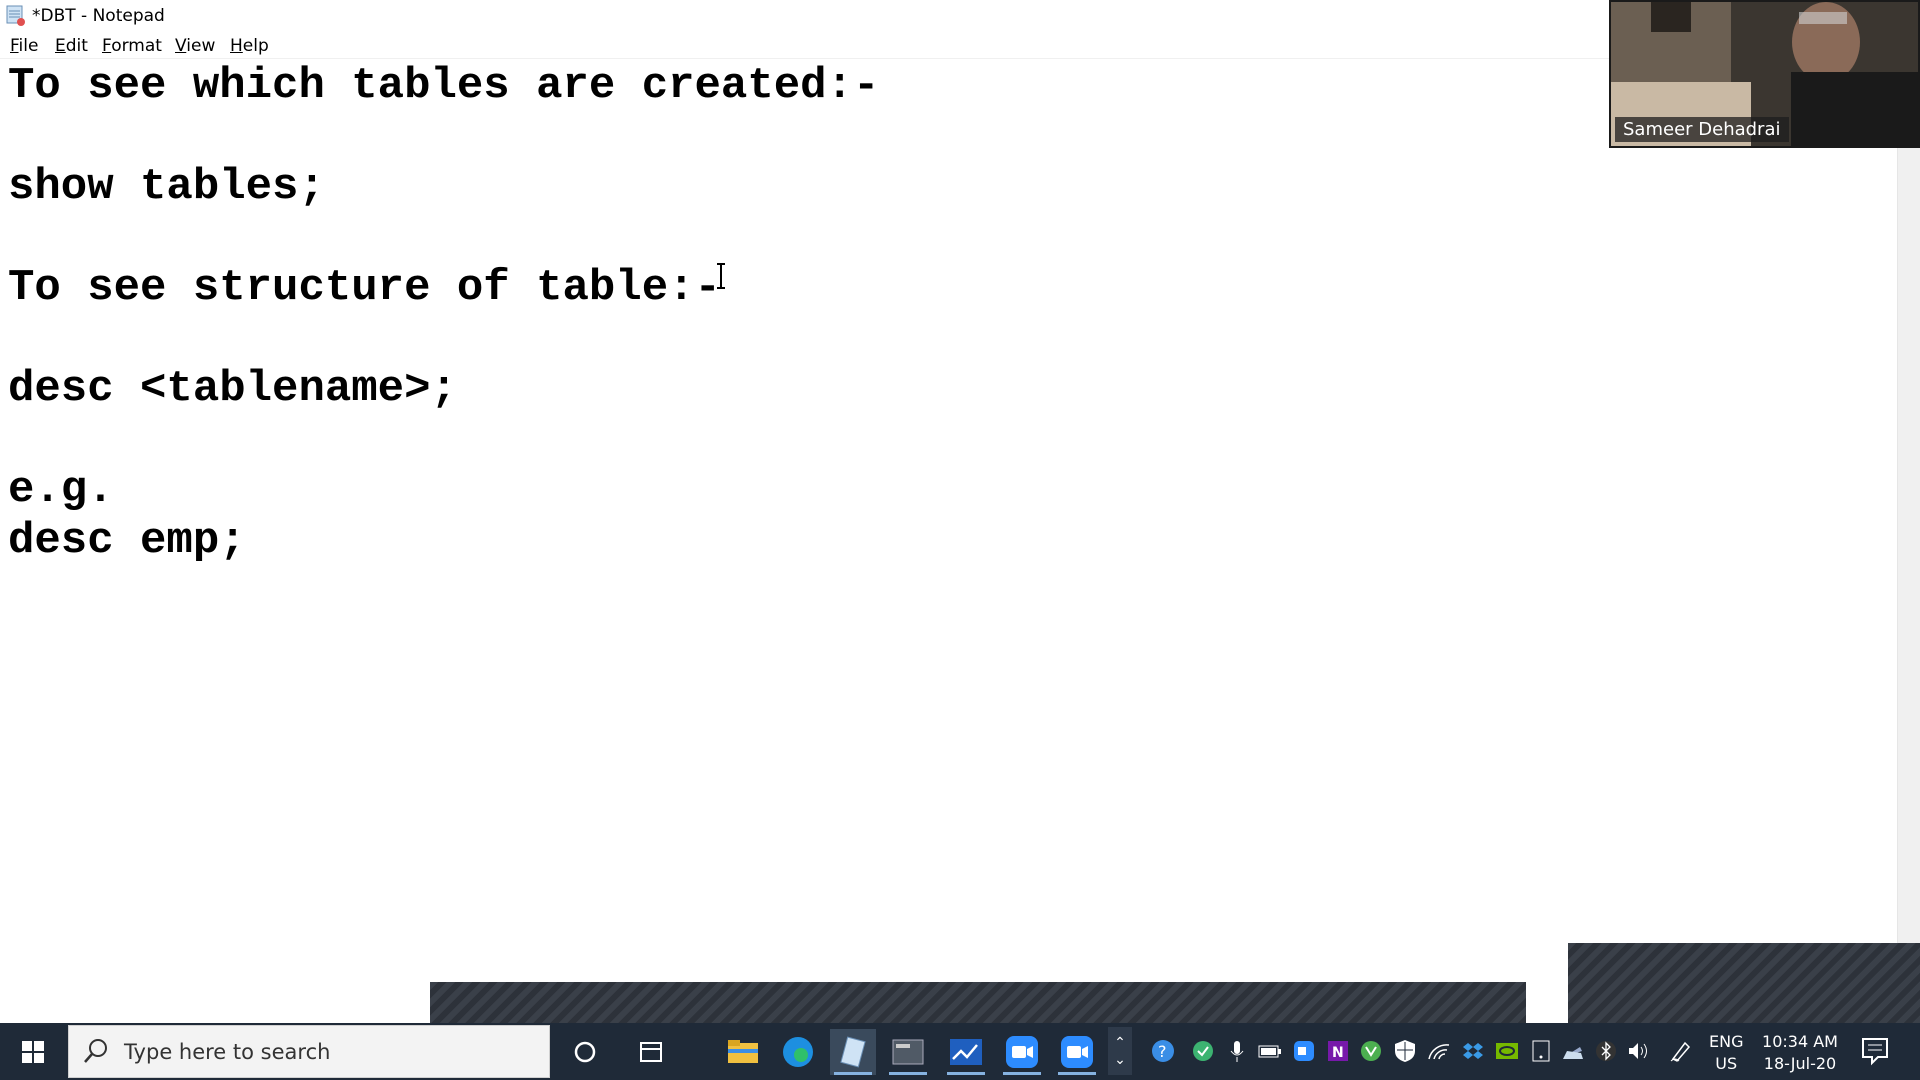 Image resolution: width=1920 pixels, height=1080 pixels. Describe the element at coordinates (1022, 1052) in the screenshot. I see `zoom-icon` at that location.